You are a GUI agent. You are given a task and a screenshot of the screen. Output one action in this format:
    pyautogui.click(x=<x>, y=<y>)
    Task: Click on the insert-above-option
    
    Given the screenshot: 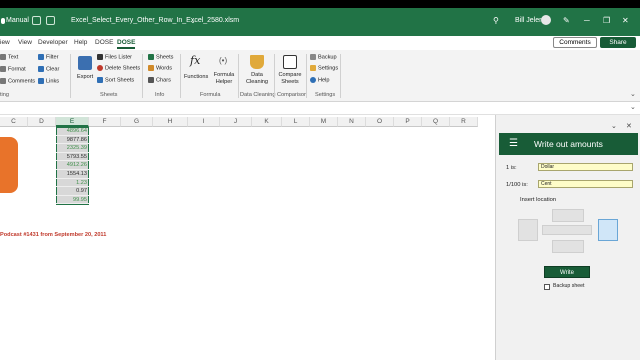 What is the action you would take?
    pyautogui.click(x=568, y=215)
    